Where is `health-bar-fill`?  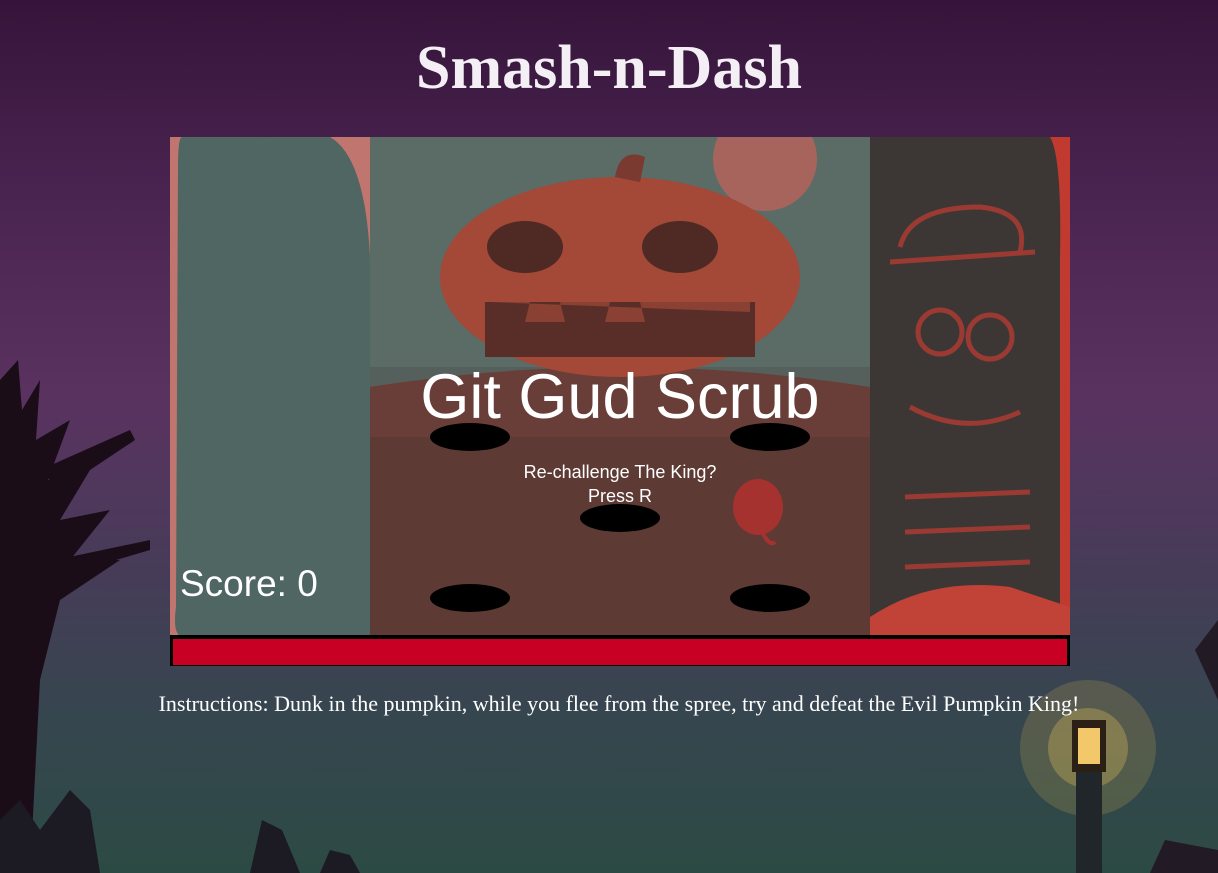
health-bar-fill is located at coordinates (620, 652).